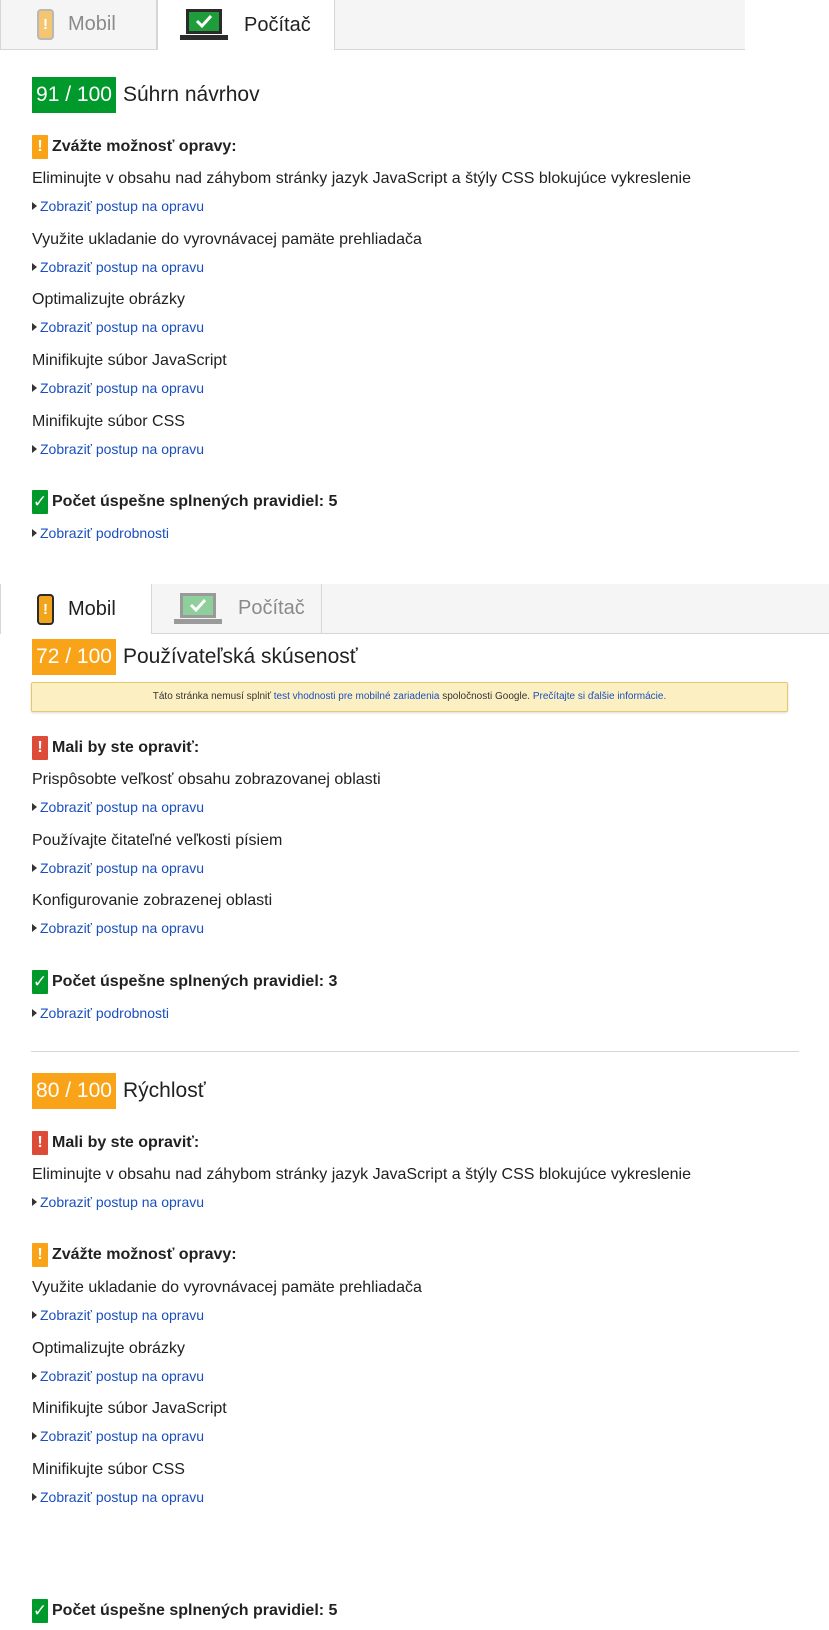 The image size is (829, 1630). Describe the element at coordinates (240, 656) in the screenshot. I see `mobile-ux-title: Používateľská skúsenosť` at that location.